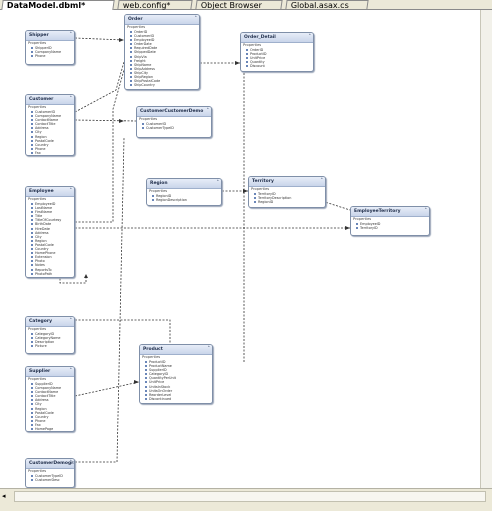  What do you see at coordinates (50, 464) in the screenshot?
I see `entity-title: CustomerDemographic˄` at bounding box center [50, 464].